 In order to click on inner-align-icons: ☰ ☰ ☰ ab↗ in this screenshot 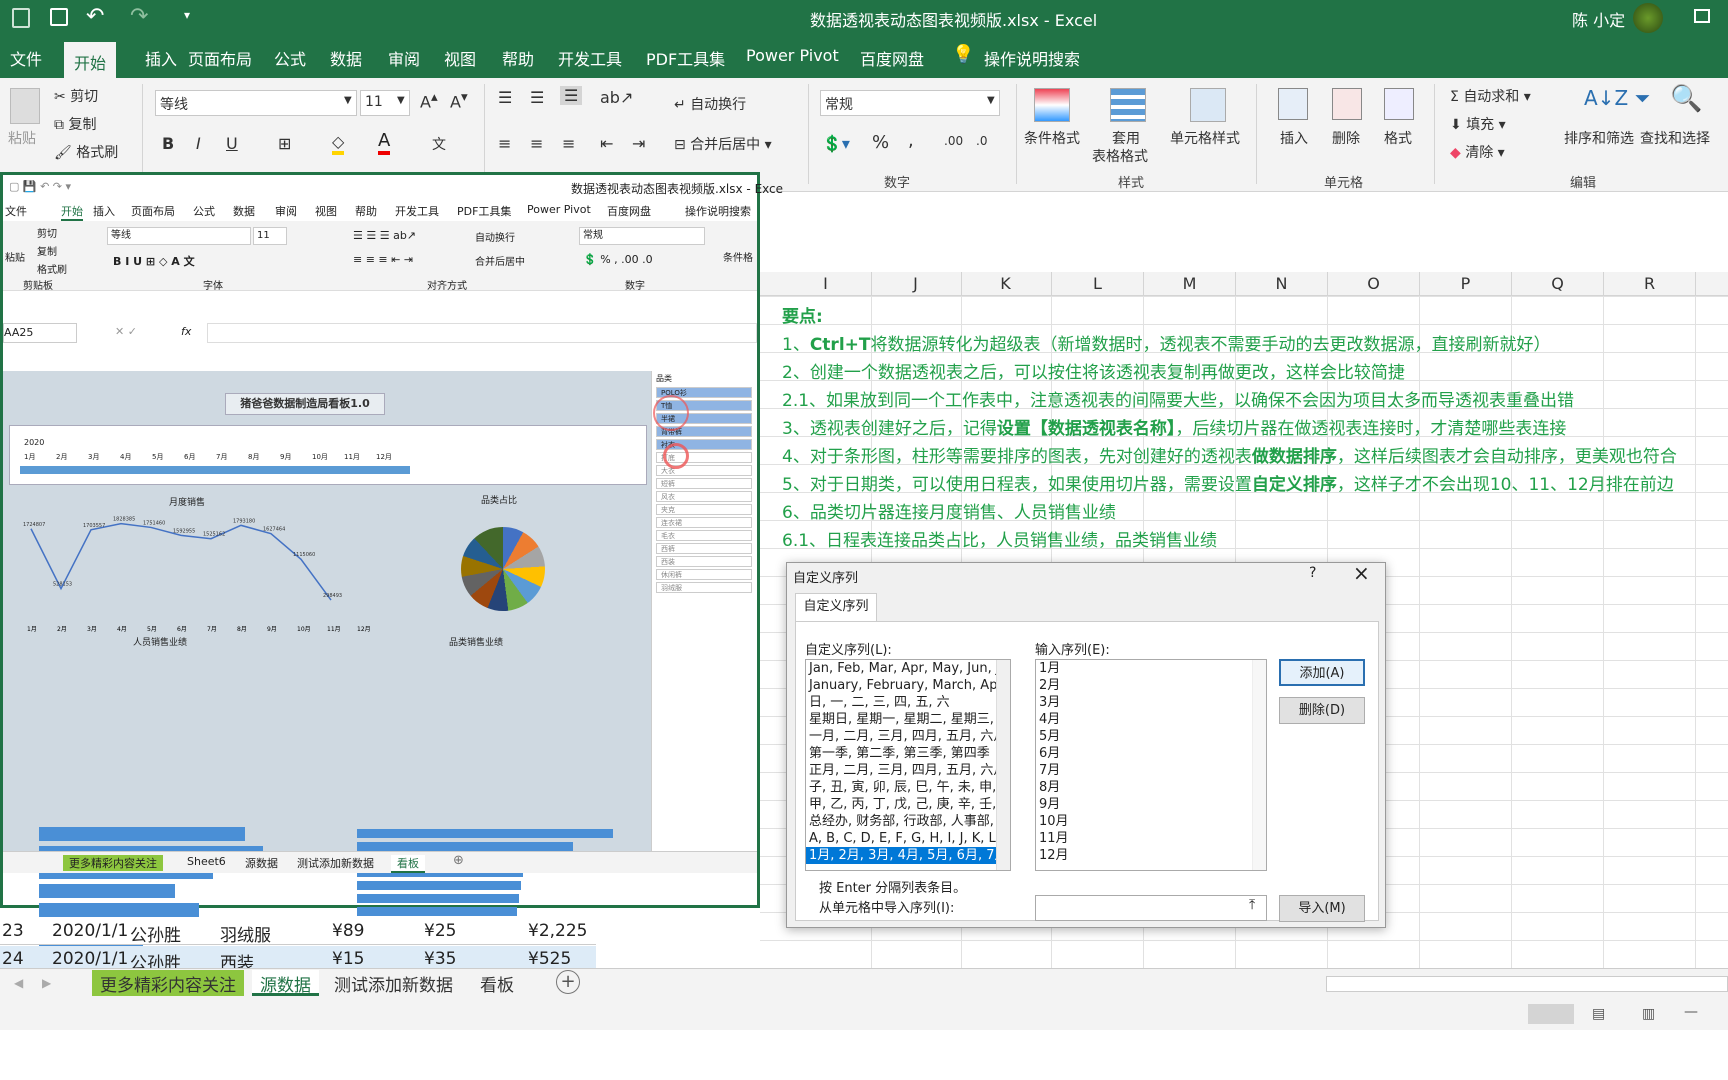, I will do `click(384, 235)`.